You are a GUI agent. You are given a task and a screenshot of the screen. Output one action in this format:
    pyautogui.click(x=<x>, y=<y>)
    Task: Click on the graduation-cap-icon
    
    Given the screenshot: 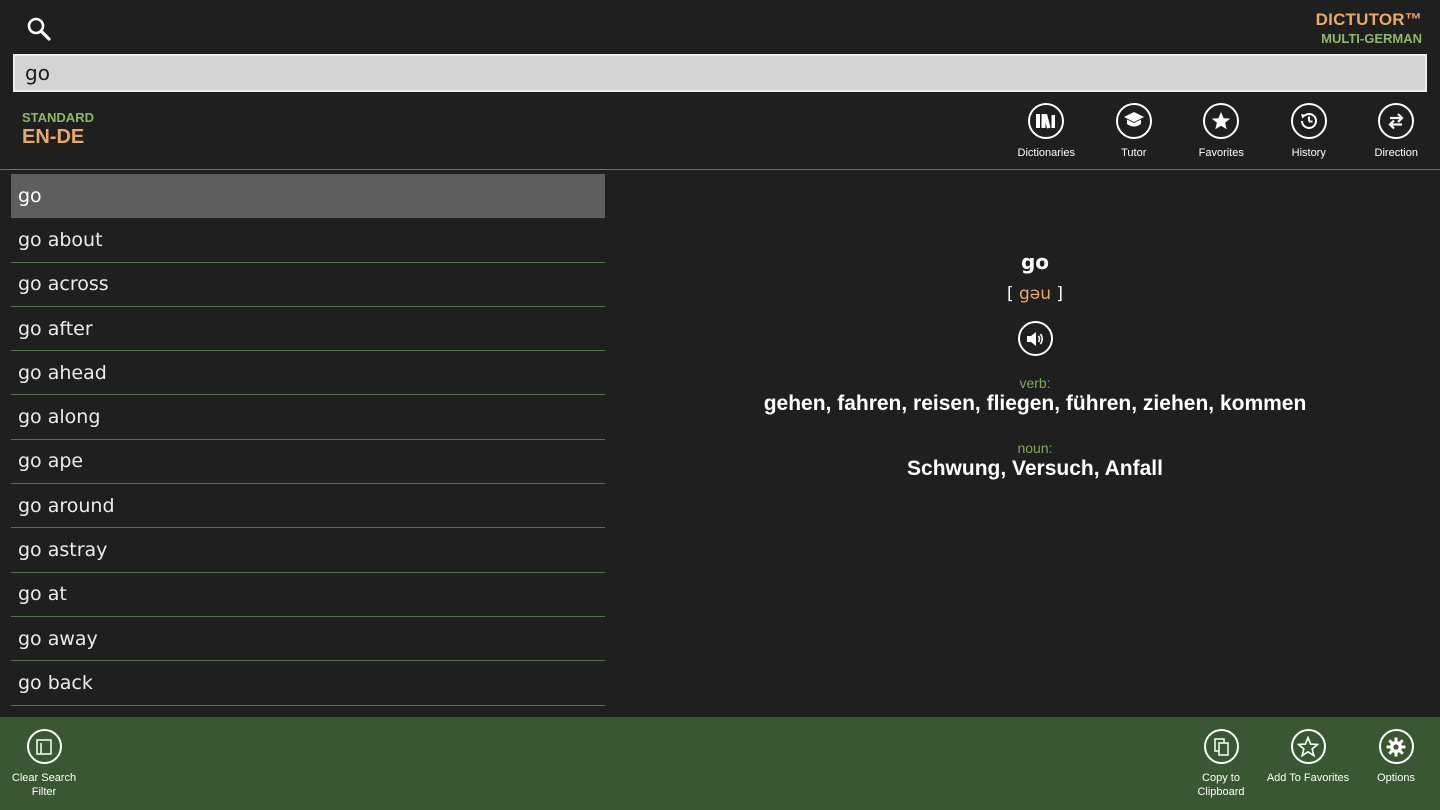 What is the action you would take?
    pyautogui.click(x=1133, y=121)
    